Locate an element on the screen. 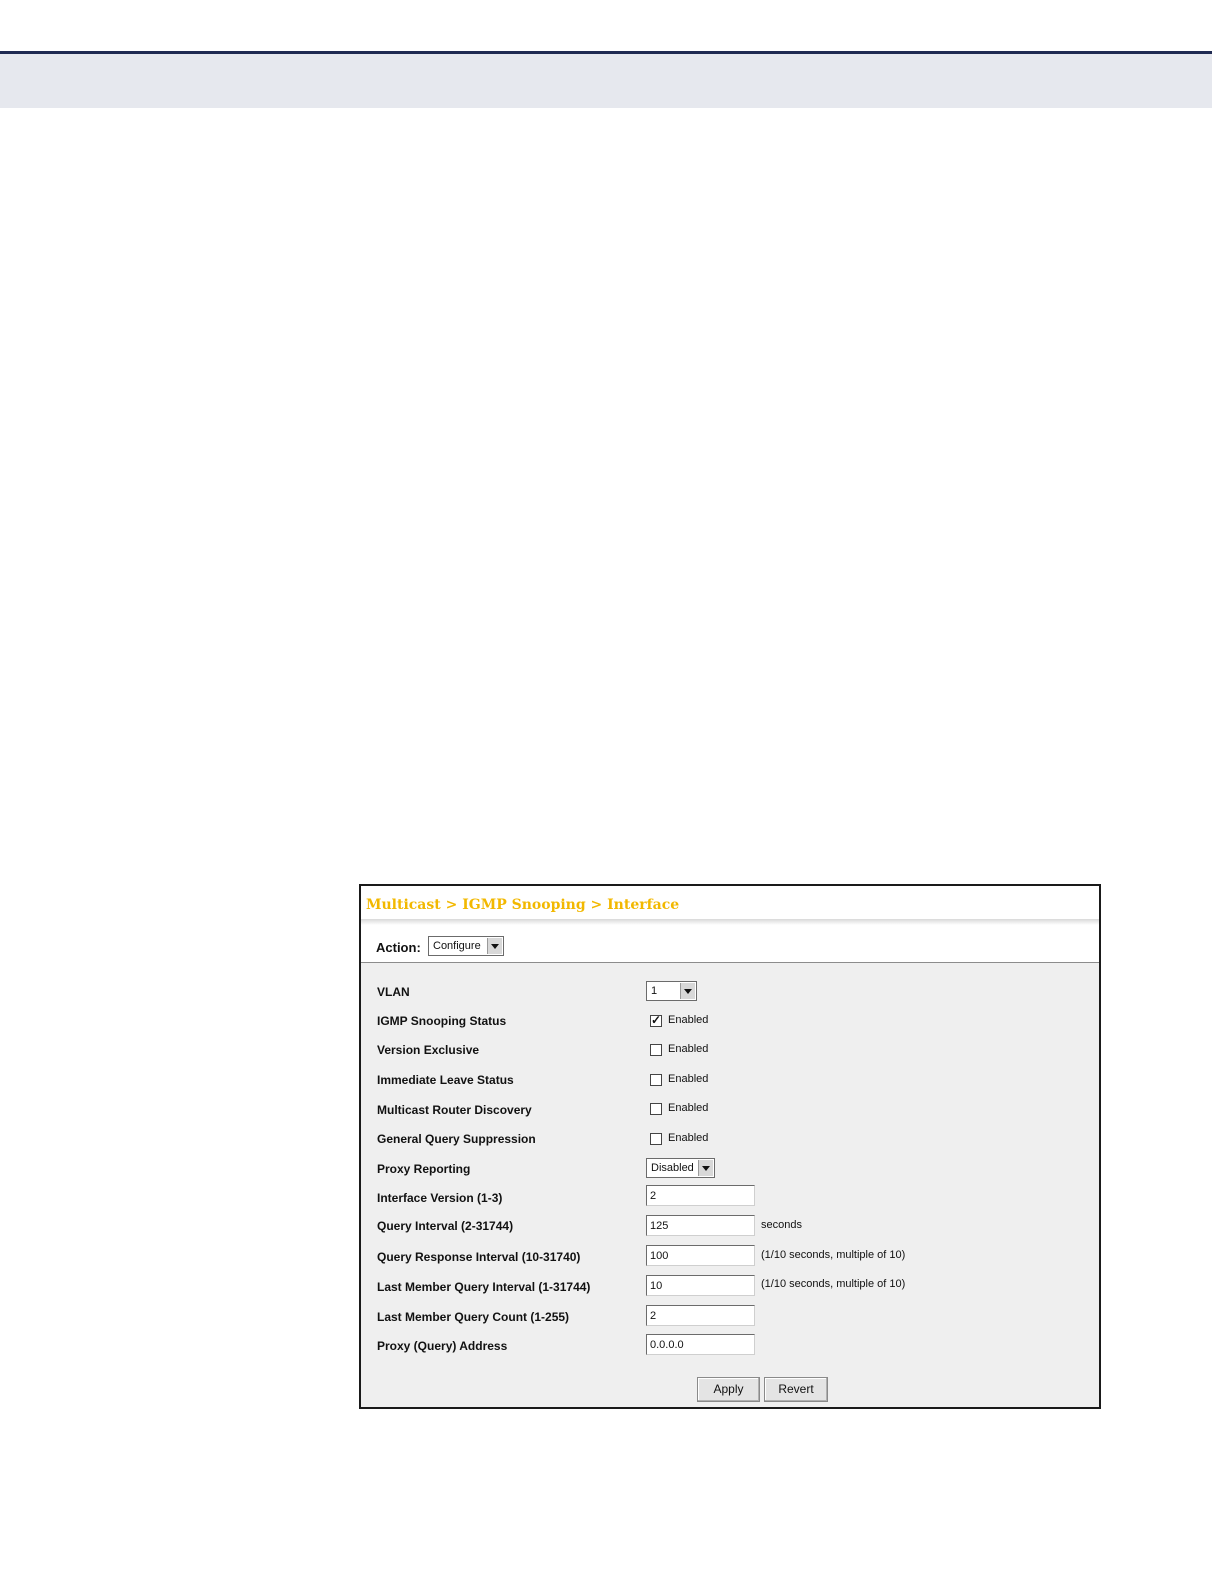 Image resolution: width=1224 pixels, height=1584 pixels. version-exclusive-label: Version Exclusive is located at coordinates (428, 1050).